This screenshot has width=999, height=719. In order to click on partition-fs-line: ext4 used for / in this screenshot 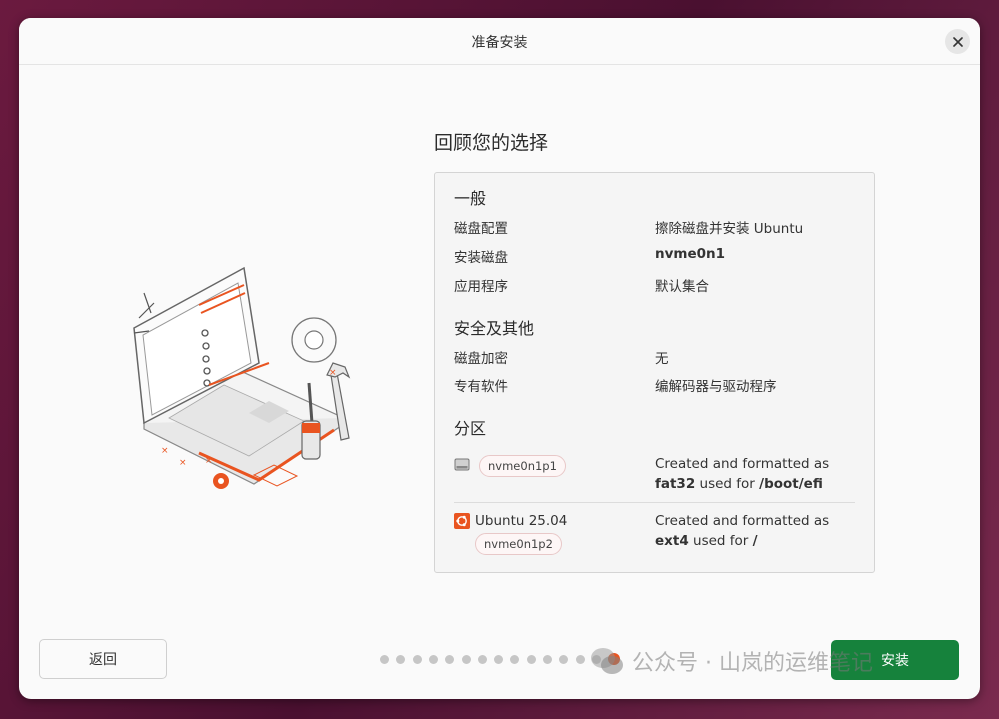, I will do `click(706, 541)`.